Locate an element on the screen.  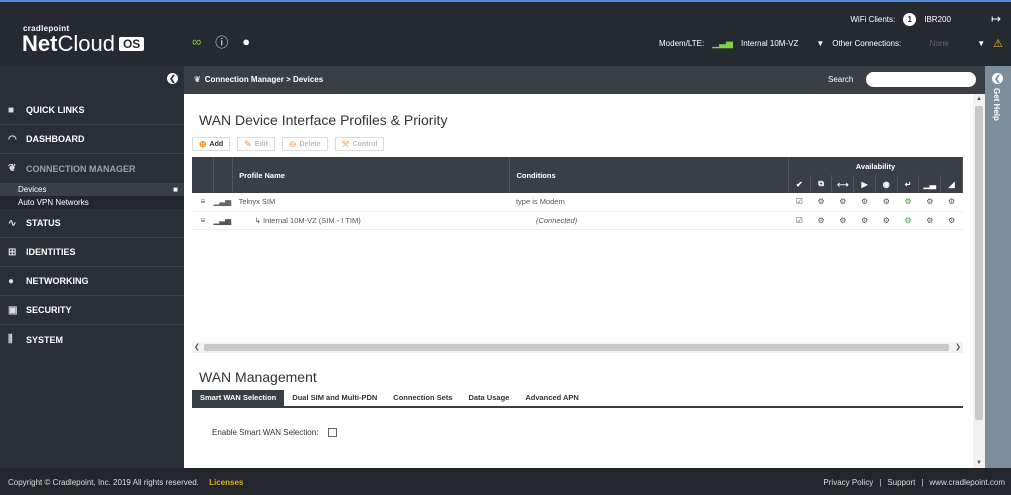
sidebar-item-status: ∿ STATUS is located at coordinates (92, 223).